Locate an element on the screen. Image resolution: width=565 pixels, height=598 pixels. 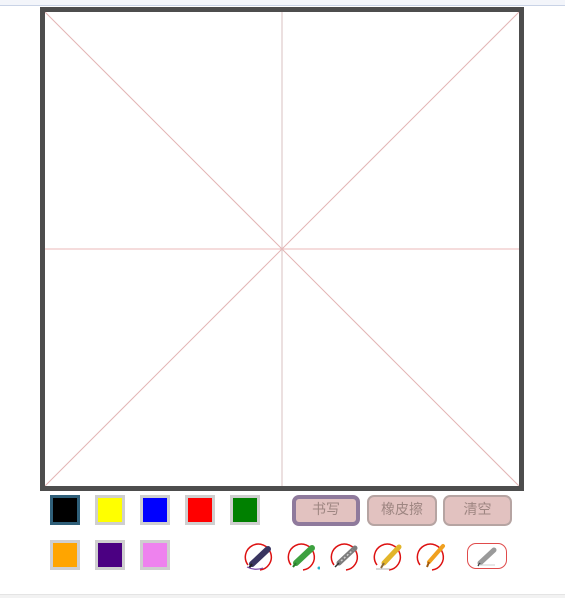
color-swatch-yellow is located at coordinates (110, 510).